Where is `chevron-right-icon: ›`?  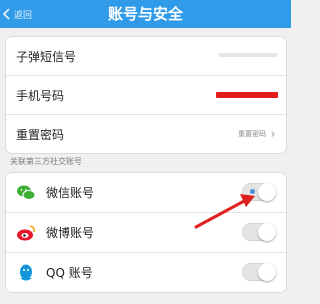 chevron-right-icon: › is located at coordinates (273, 134).